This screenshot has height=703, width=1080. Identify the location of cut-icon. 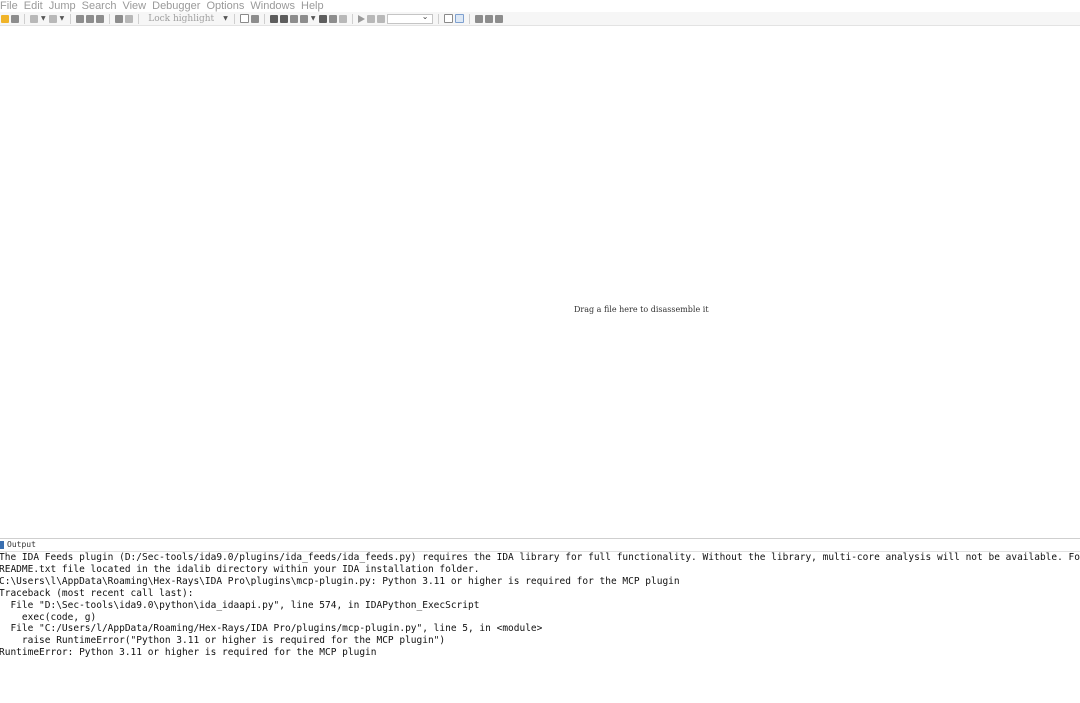
(80, 18).